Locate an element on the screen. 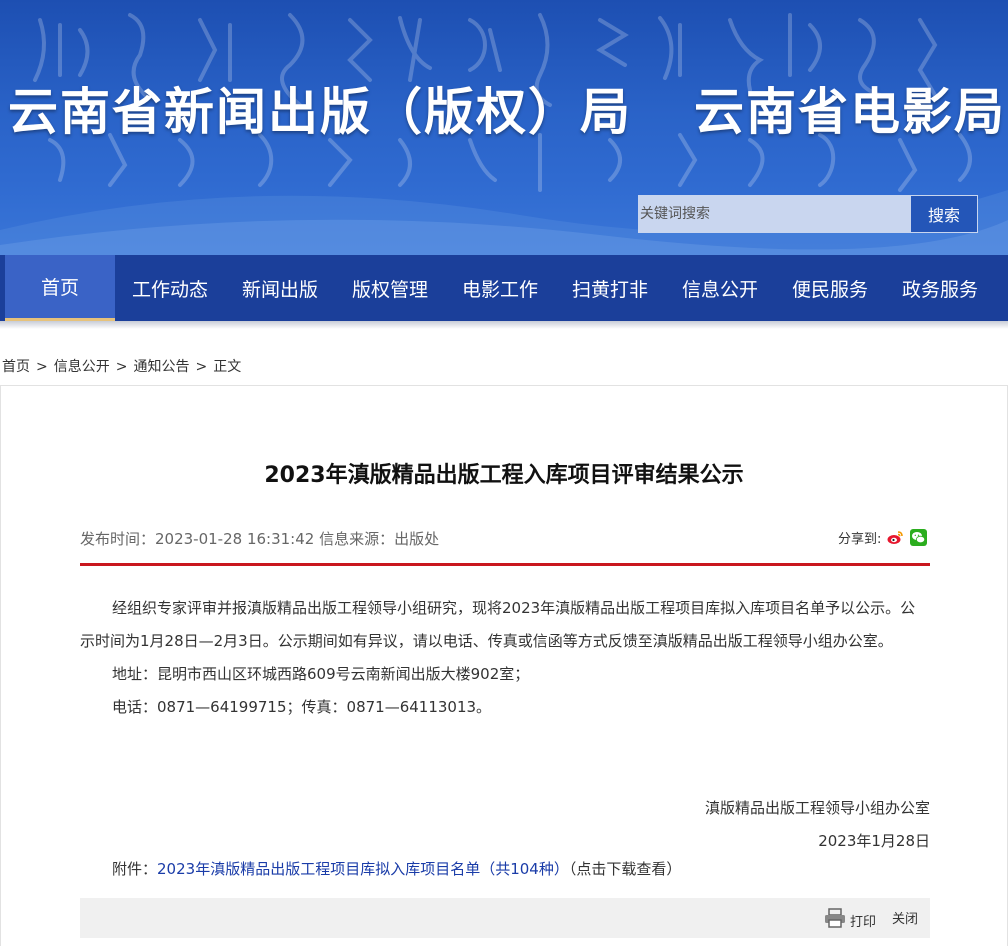 Image resolution: width=1008 pixels, height=946 pixels. attachment-link: 2023年滇版精品出版工程项目库拟入库项目名单（共104种） is located at coordinates (363, 869).